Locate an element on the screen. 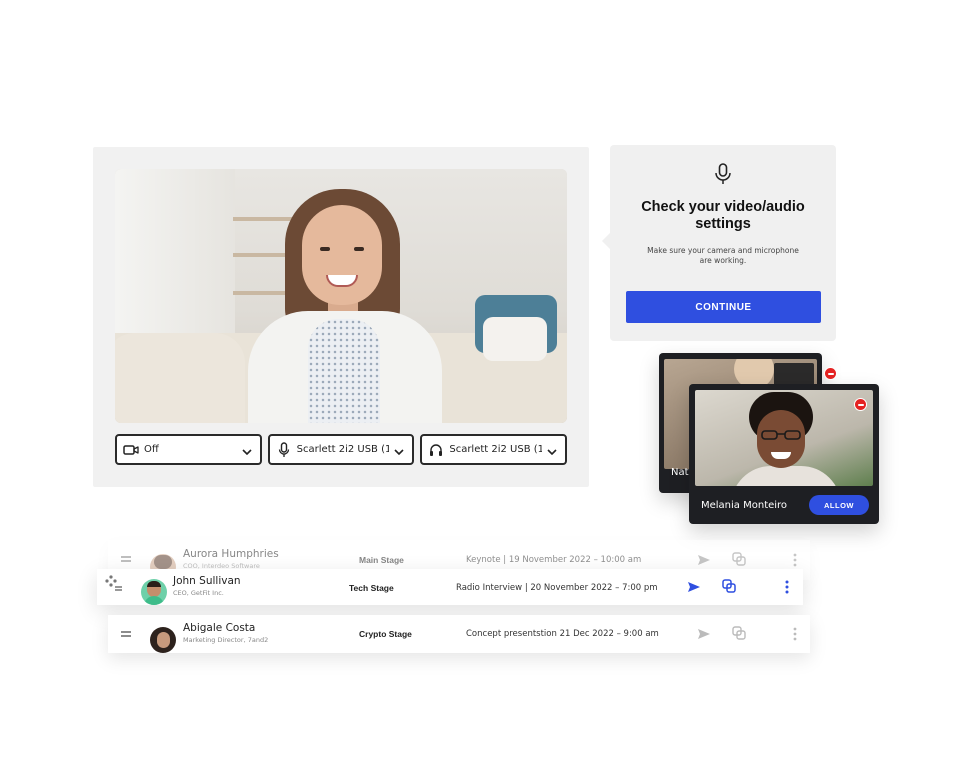  camera-select: Off is located at coordinates (188, 449).